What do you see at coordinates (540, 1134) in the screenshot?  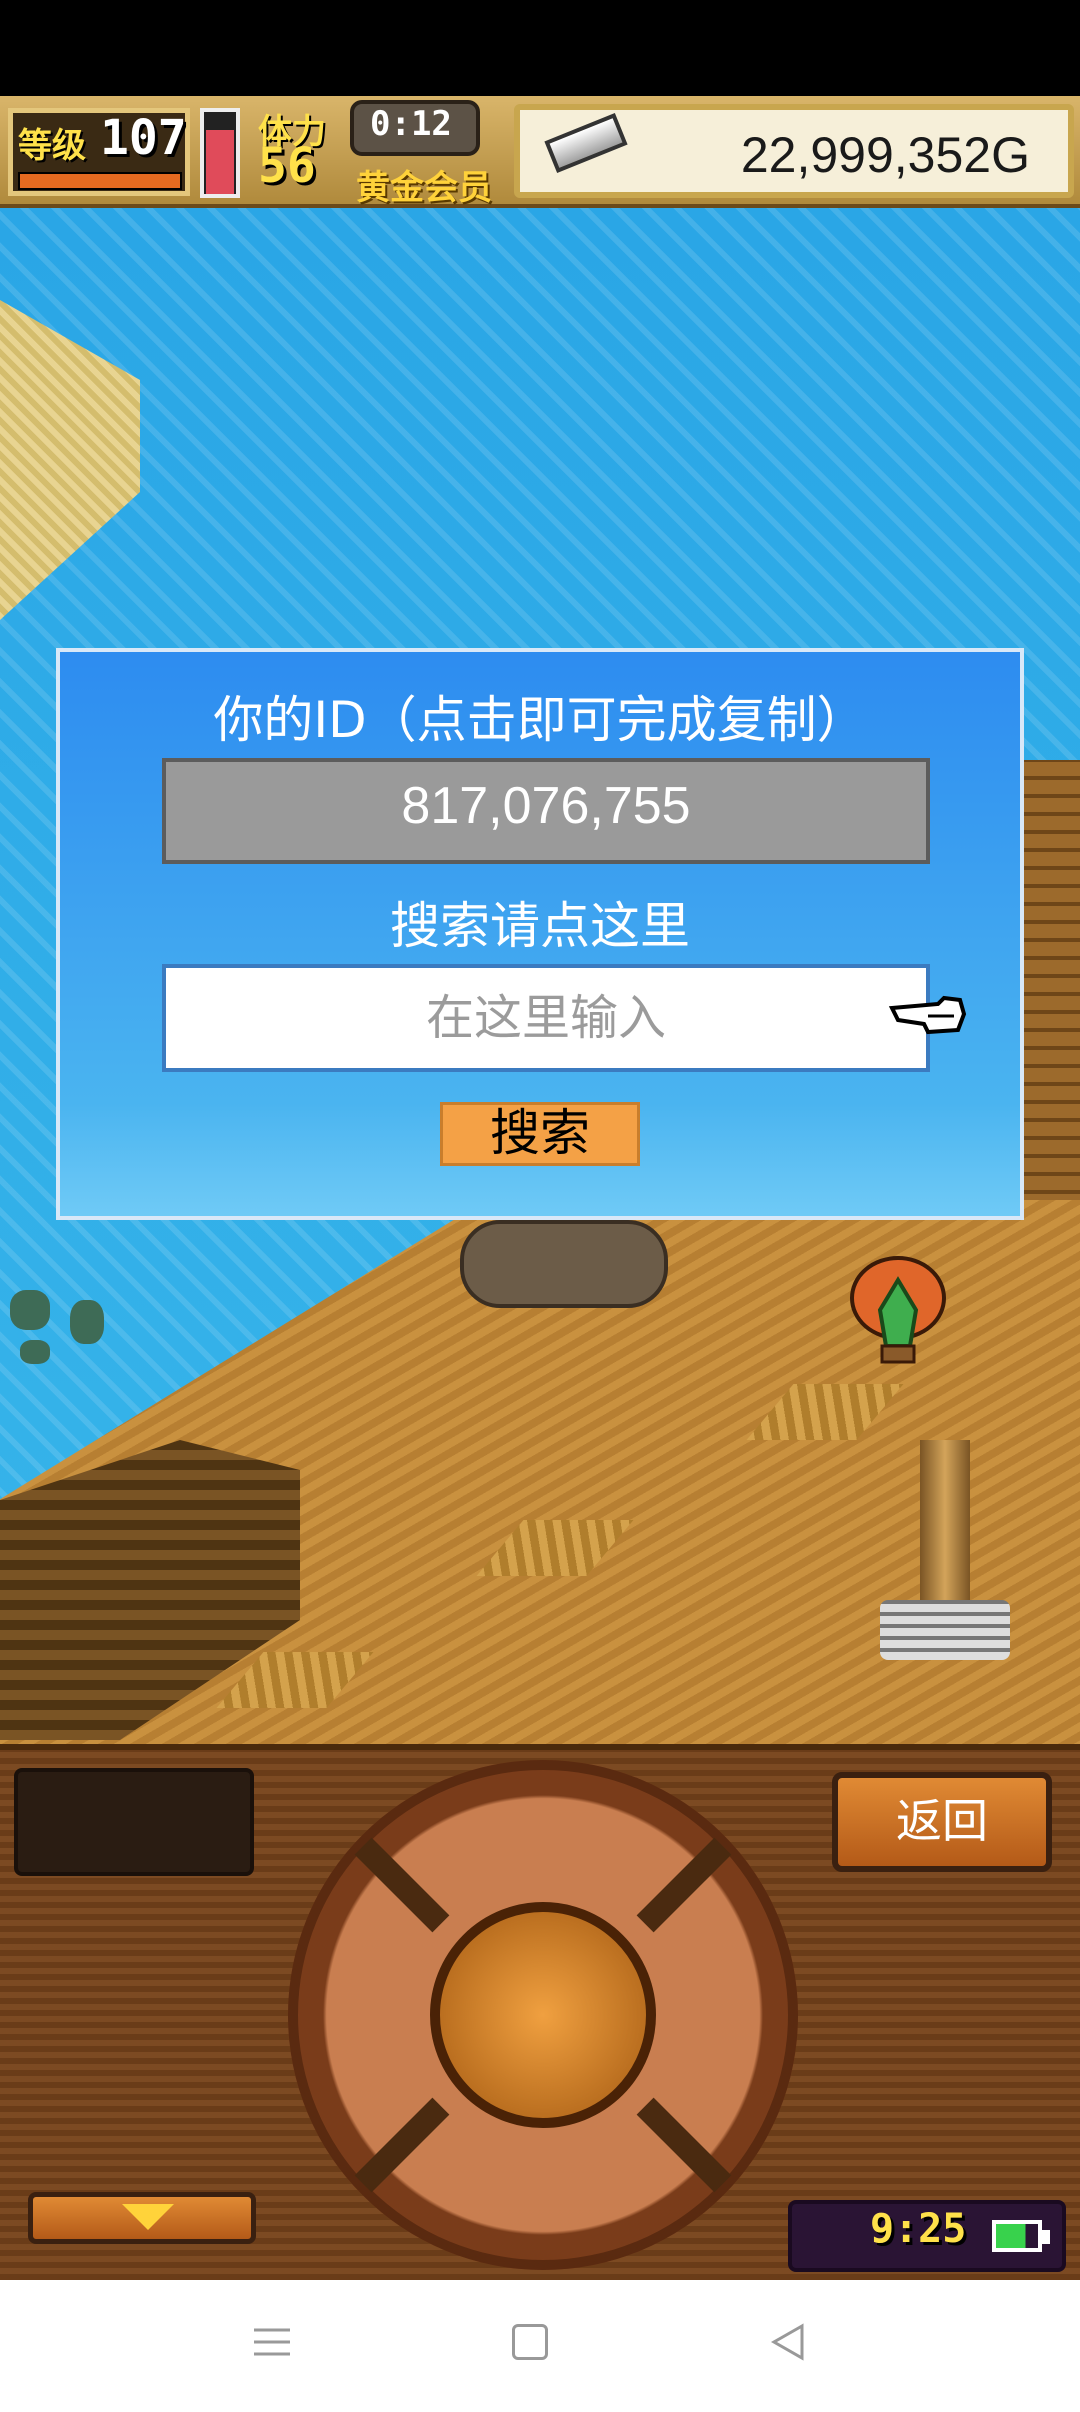 I see `search-button: 搜索` at bounding box center [540, 1134].